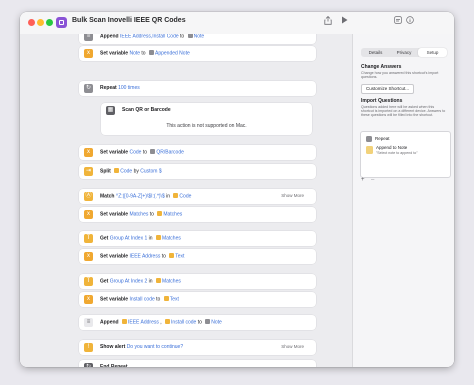 The width and height of the screenshot is (474, 385). What do you see at coordinates (372, 180) in the screenshot?
I see `remove-question-button: –` at bounding box center [372, 180].